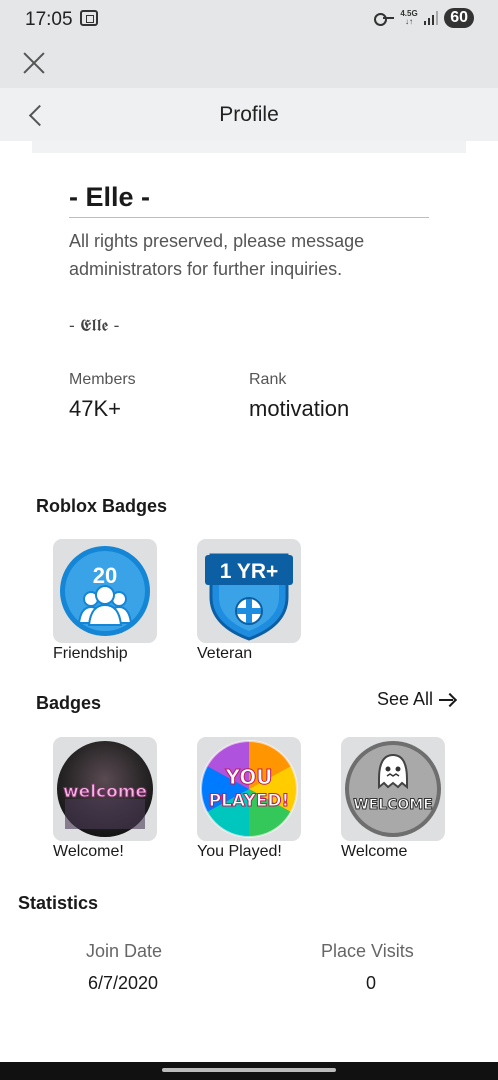 This screenshot has height=1080, width=498. I want to click on badge-ghost-welcome: WELCOME, so click(393, 789).